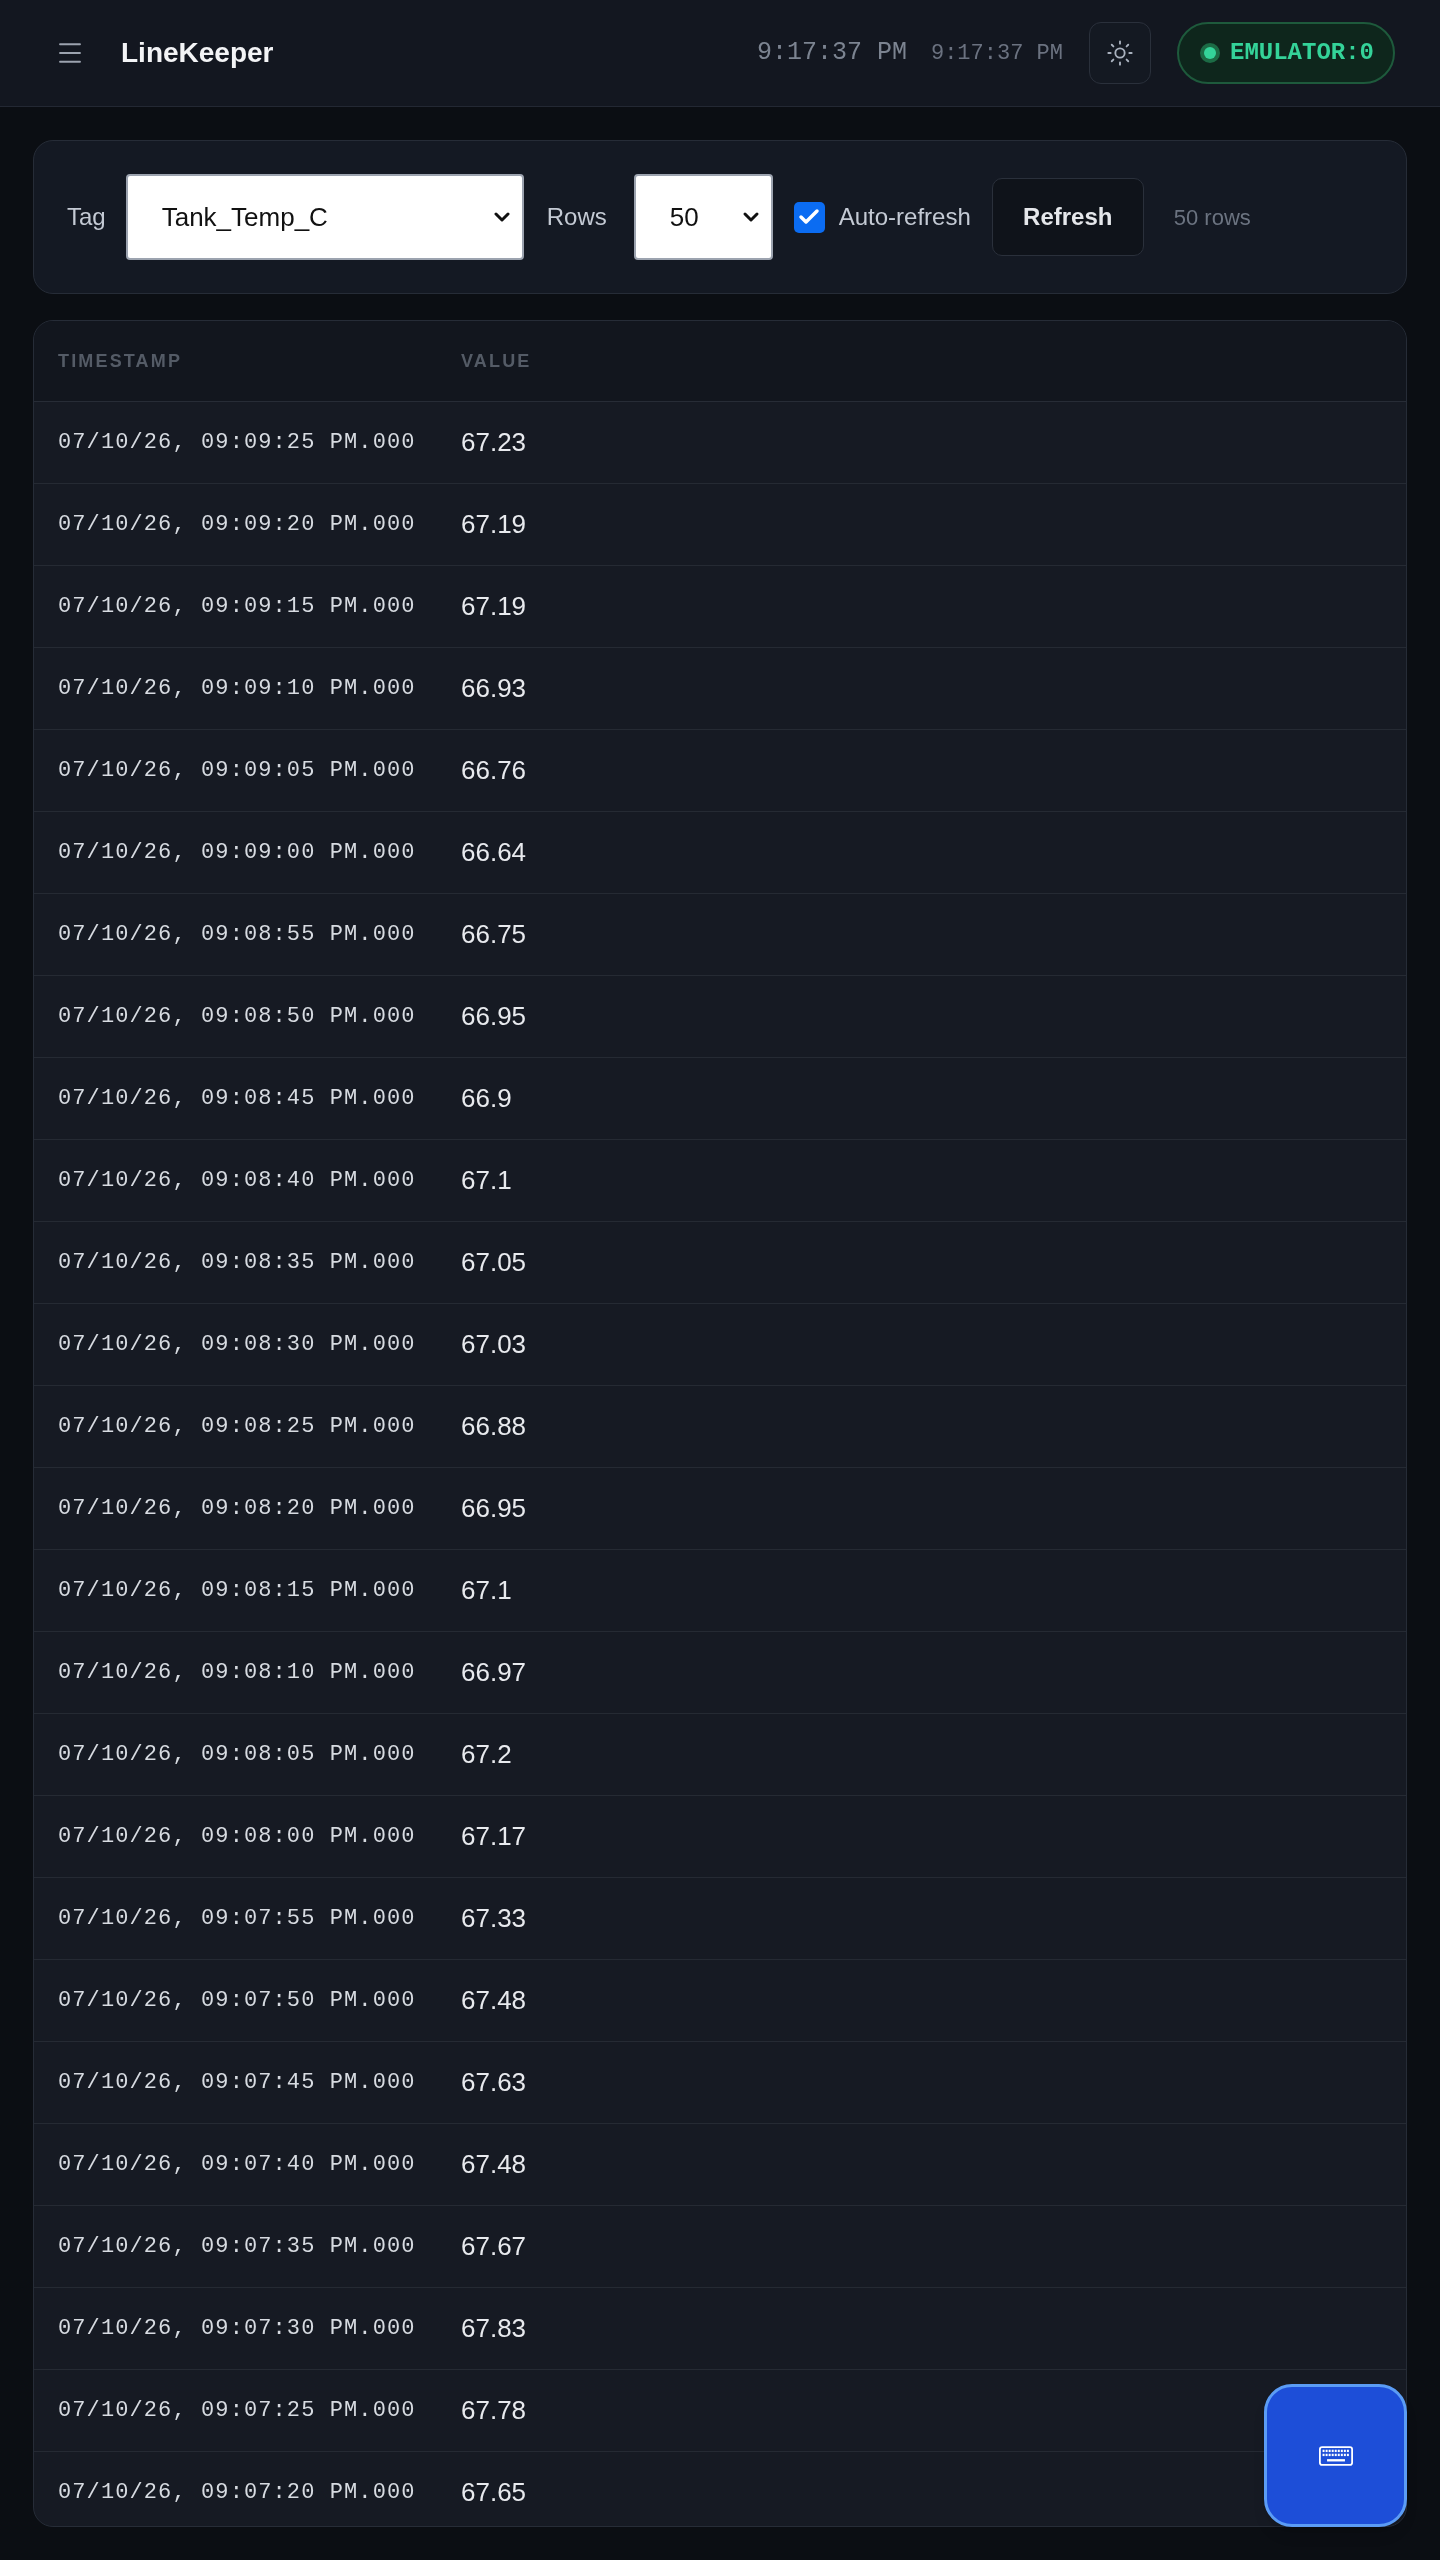 The width and height of the screenshot is (1440, 2560). What do you see at coordinates (486, 1098) in the screenshot?
I see `value-cell-text: 66.9` at bounding box center [486, 1098].